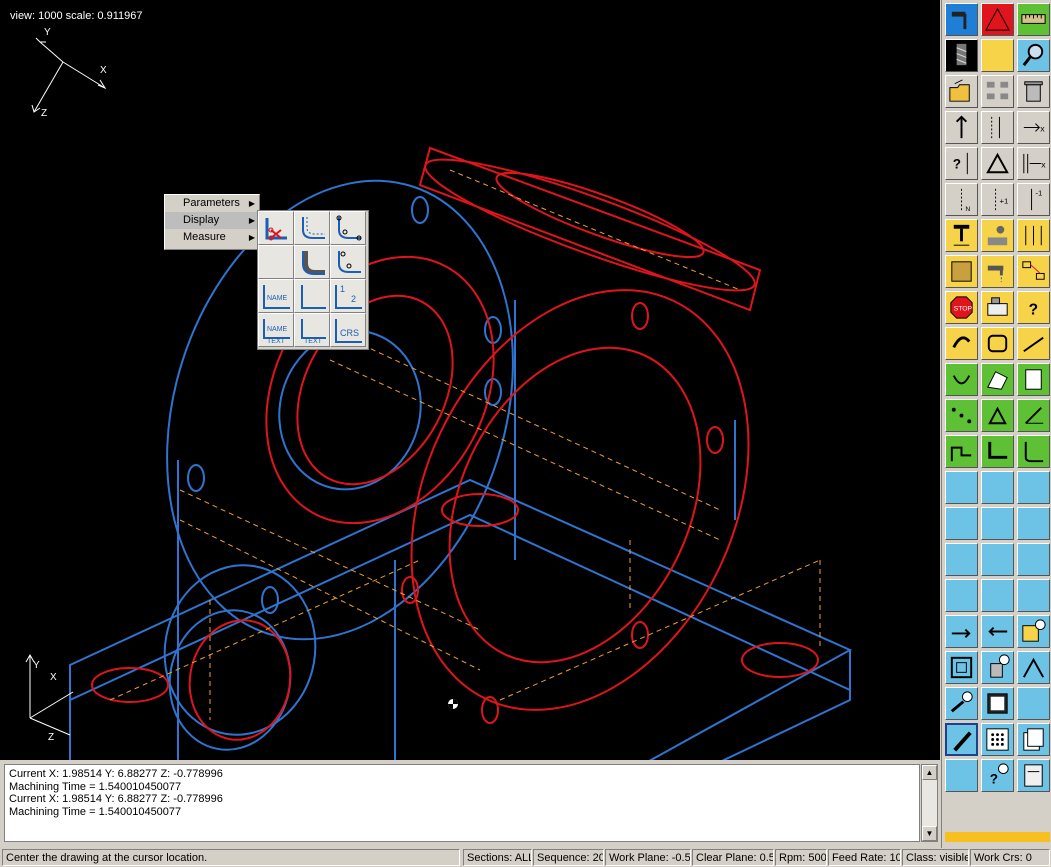 The width and height of the screenshot is (1051, 867). I want to click on log-scrollbar: ▲ ▼, so click(929, 803).